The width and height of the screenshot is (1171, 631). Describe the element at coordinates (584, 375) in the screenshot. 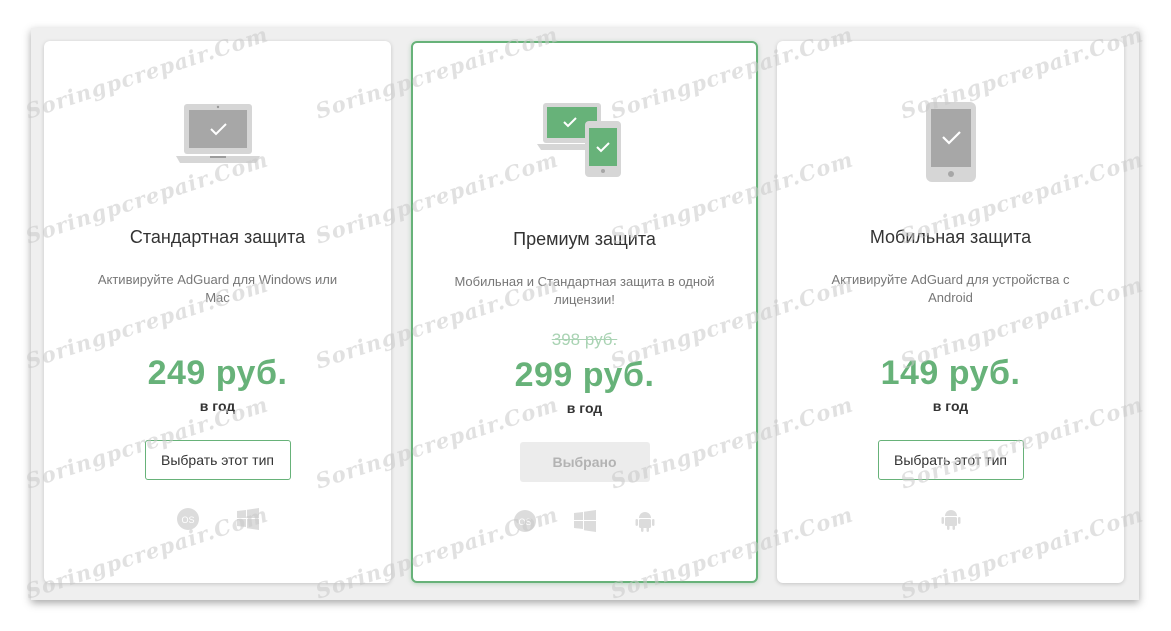

I see `plan-price: 299 руб.` at that location.